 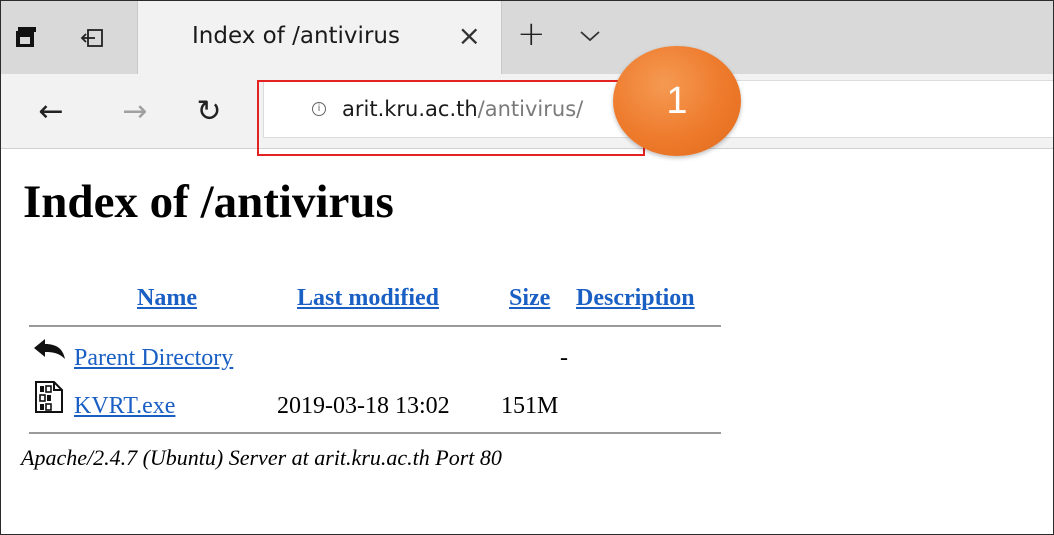 What do you see at coordinates (153, 358) in the screenshot?
I see `parent-directory-link: Parent Directory` at bounding box center [153, 358].